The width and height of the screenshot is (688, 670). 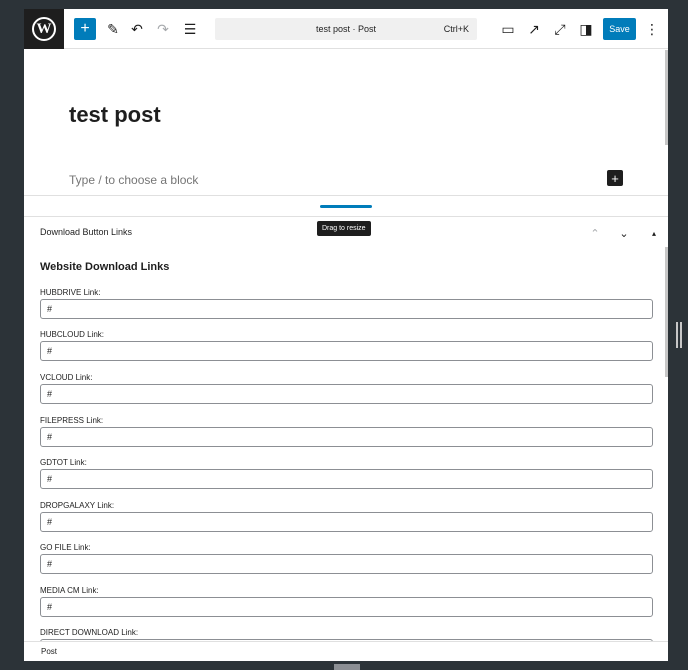 I want to click on field-hubdrive: HUBDRIVE Link:, so click(x=346, y=303).